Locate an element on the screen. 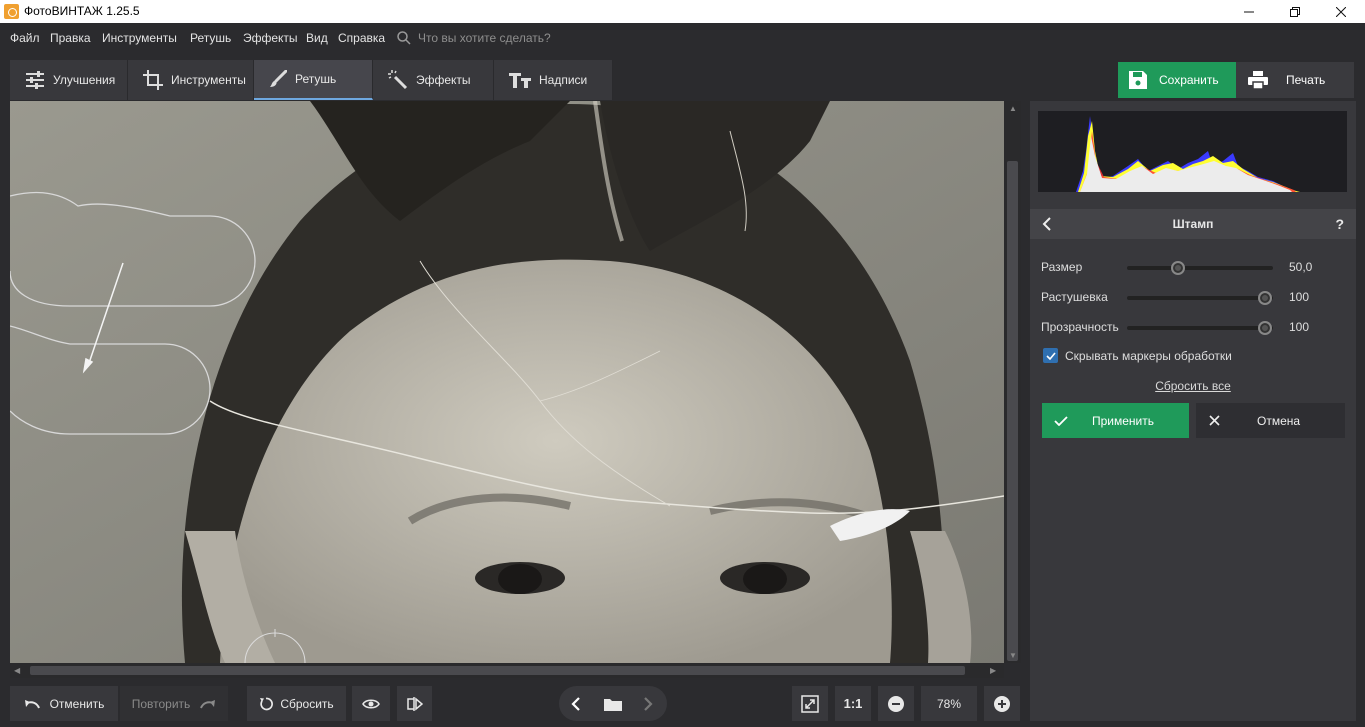 This screenshot has width=1365, height=727. reset-label: Сбросить is located at coordinates (307, 703).